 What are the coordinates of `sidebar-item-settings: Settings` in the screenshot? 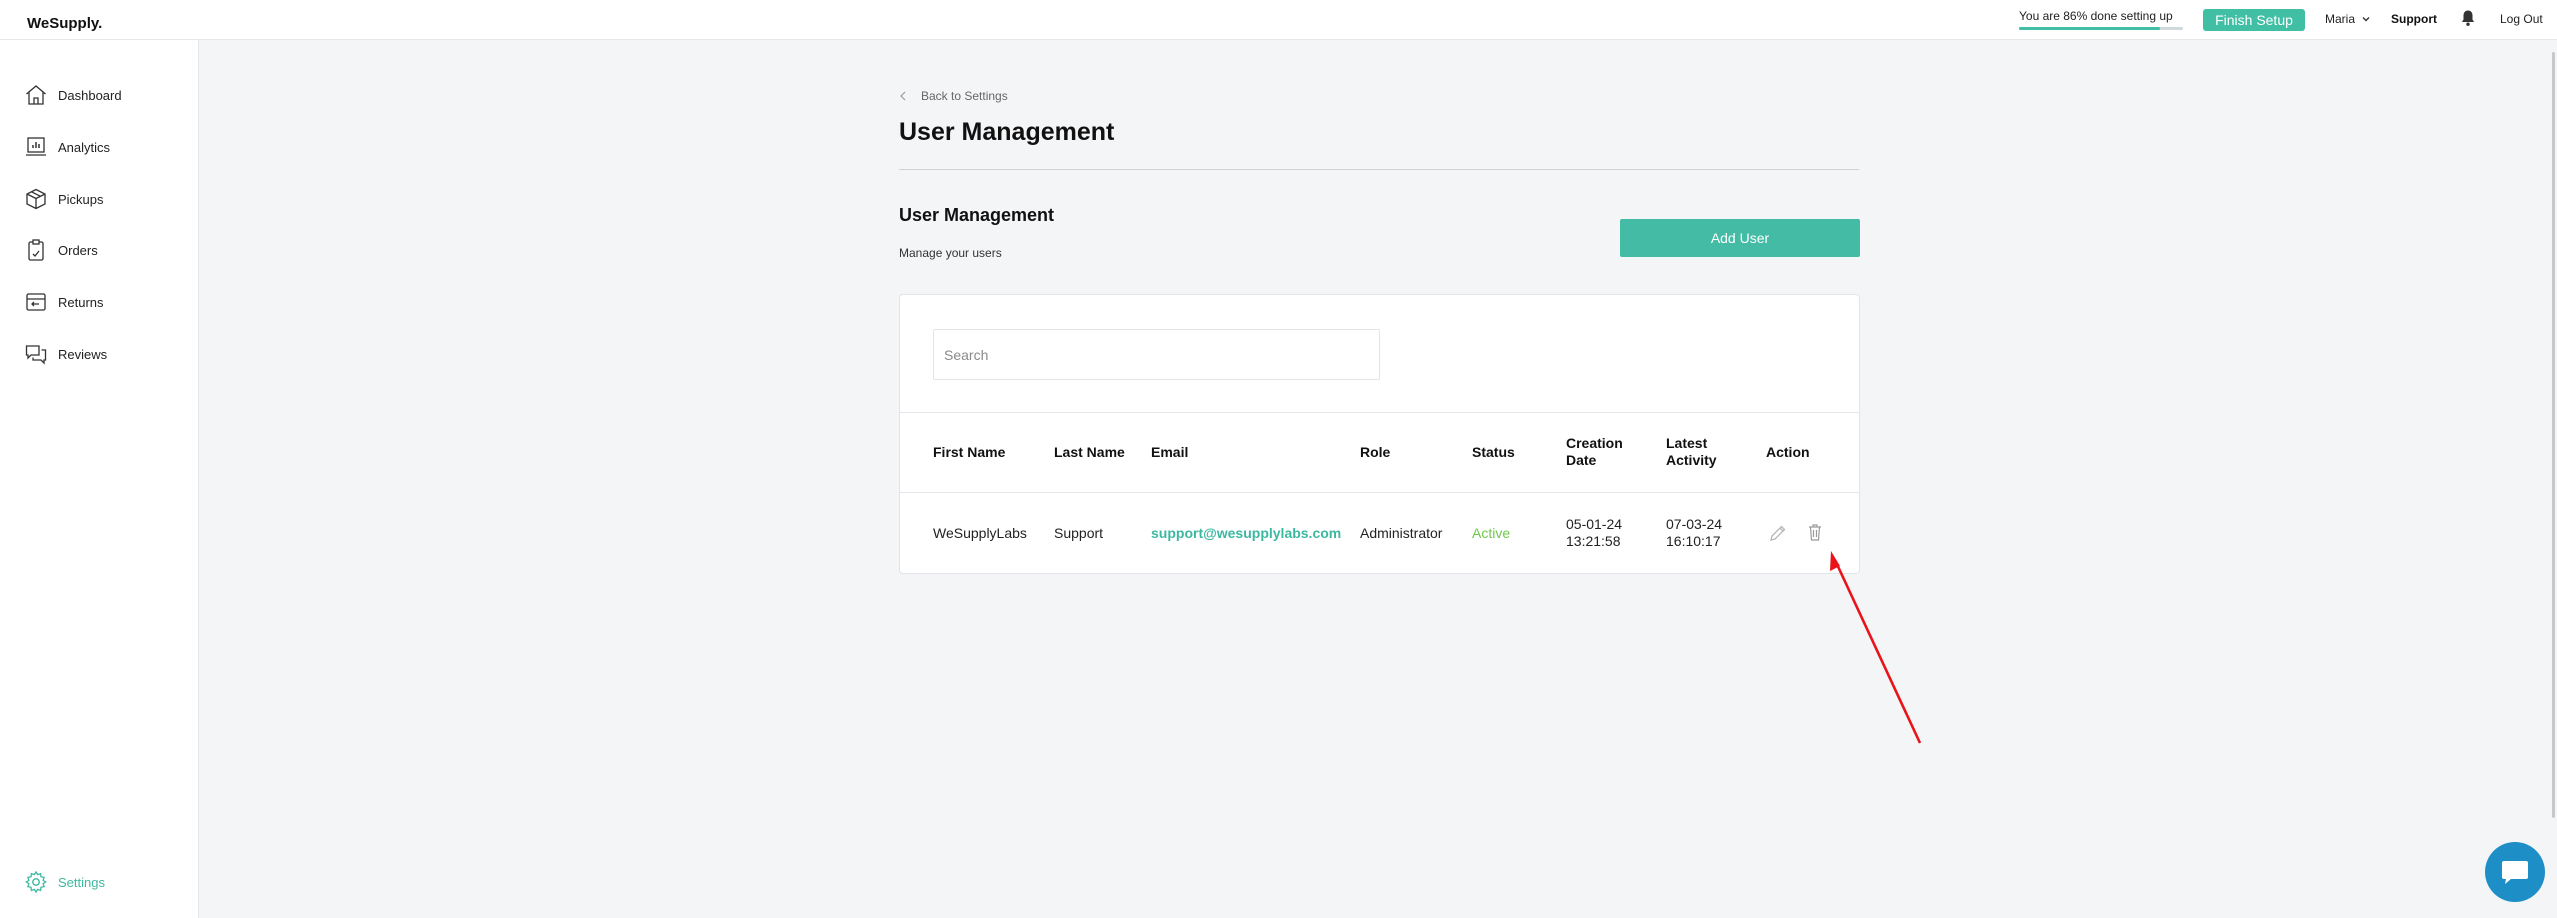 It's located at (64, 882).